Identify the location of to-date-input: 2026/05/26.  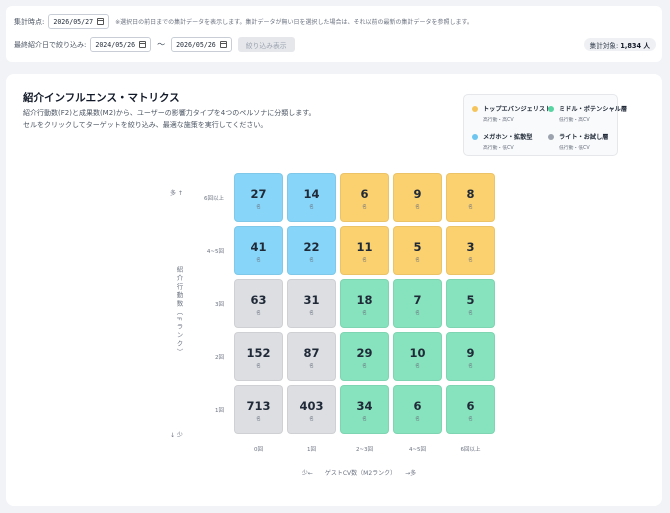
(201, 44).